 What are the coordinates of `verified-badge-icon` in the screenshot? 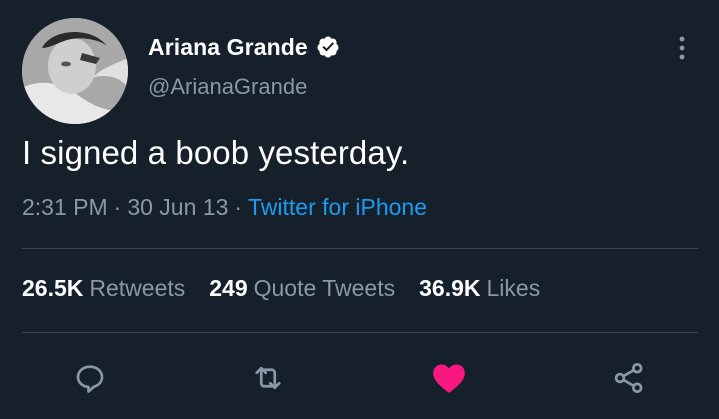 It's located at (328, 47).